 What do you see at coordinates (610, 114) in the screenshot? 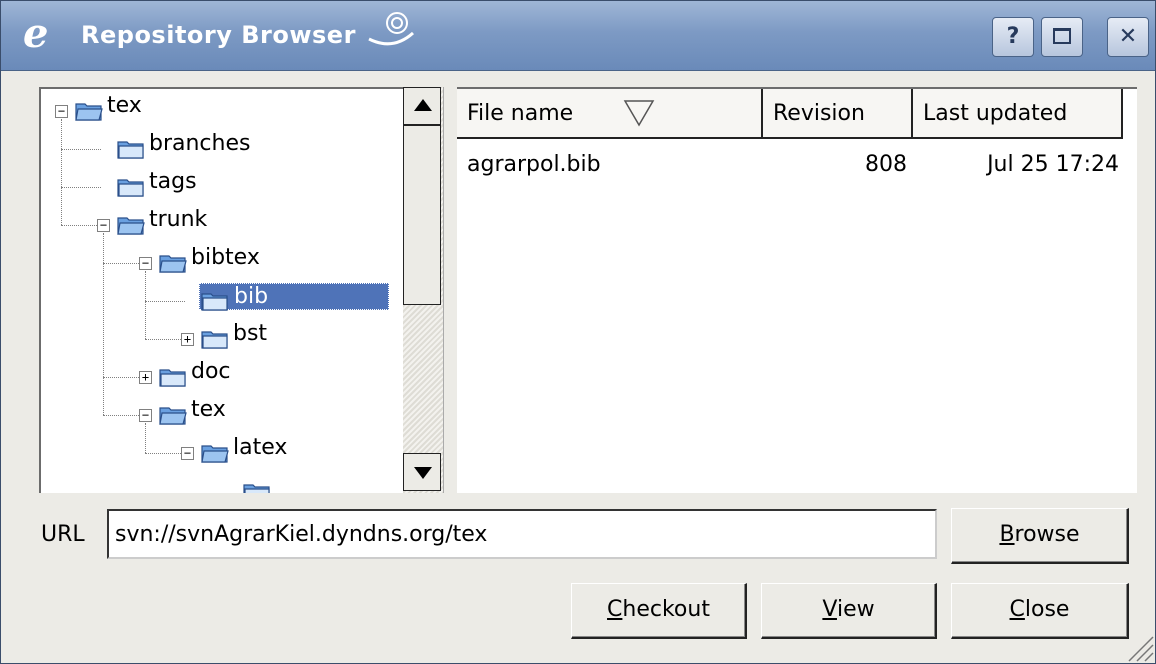
I see `column-header-file-name: File name` at bounding box center [610, 114].